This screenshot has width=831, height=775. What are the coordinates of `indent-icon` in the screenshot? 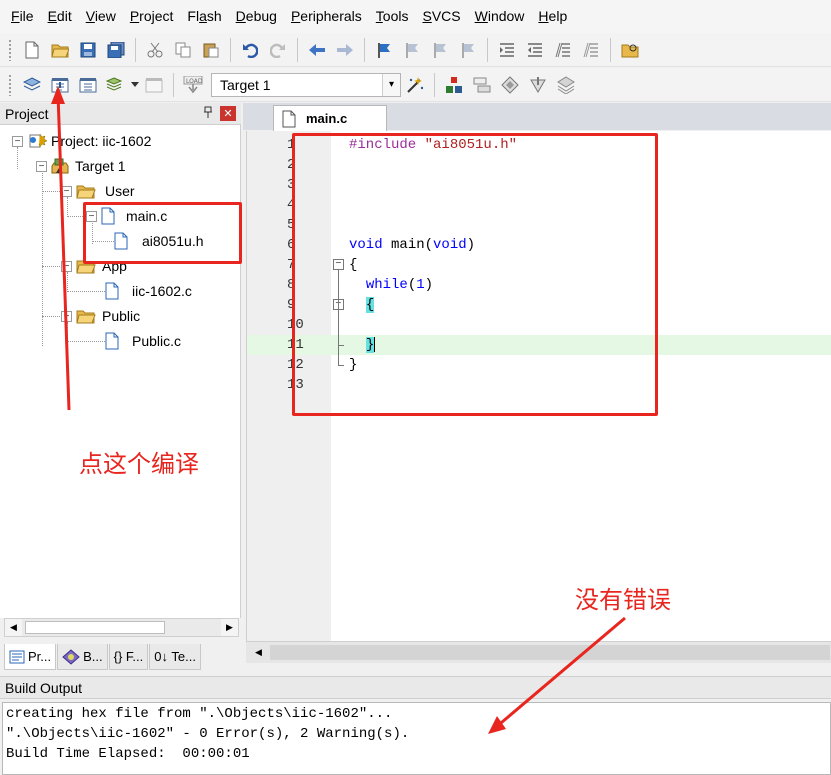 It's located at (507, 50).